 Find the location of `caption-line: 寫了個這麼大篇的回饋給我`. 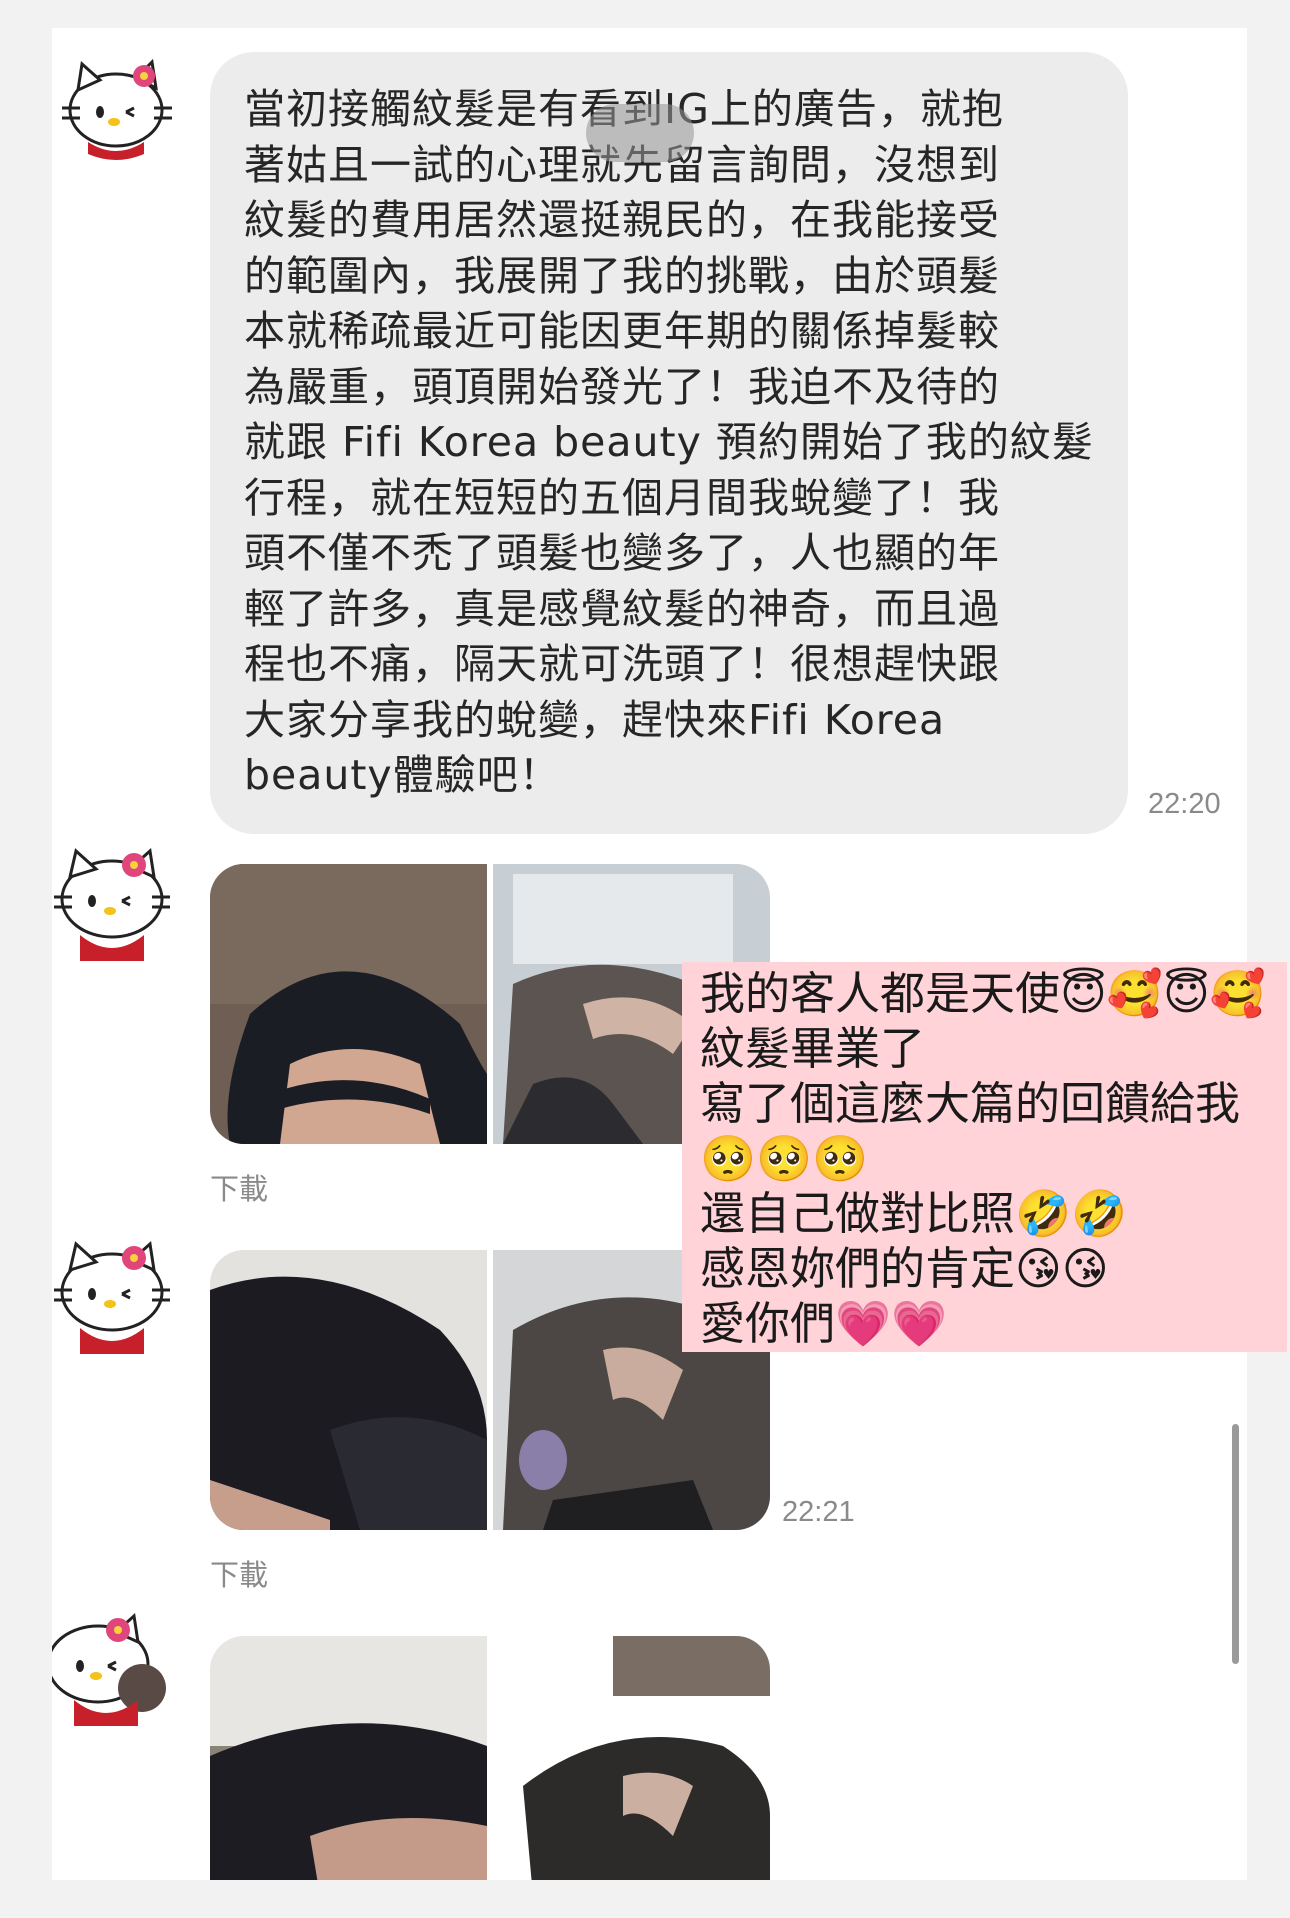

caption-line: 寫了個這麼大篇的回饋給我 is located at coordinates (970, 1103).